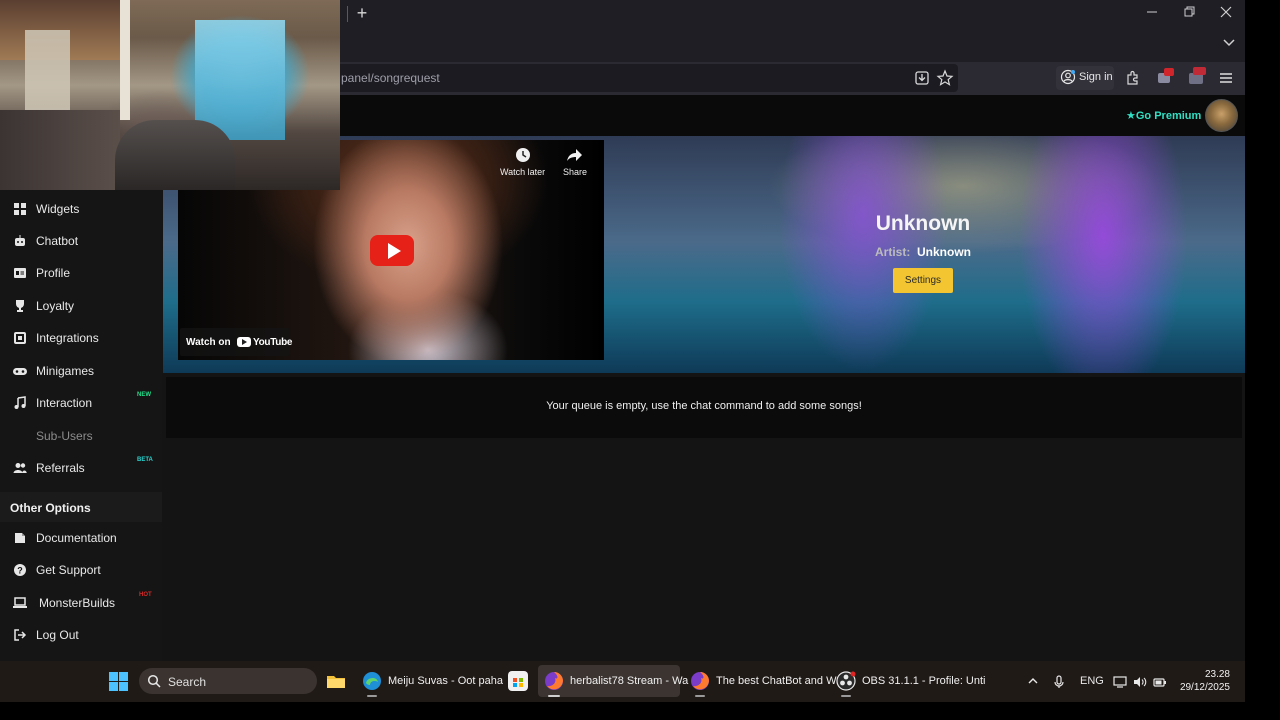  I want to click on beta-badge: BETA, so click(145, 460).